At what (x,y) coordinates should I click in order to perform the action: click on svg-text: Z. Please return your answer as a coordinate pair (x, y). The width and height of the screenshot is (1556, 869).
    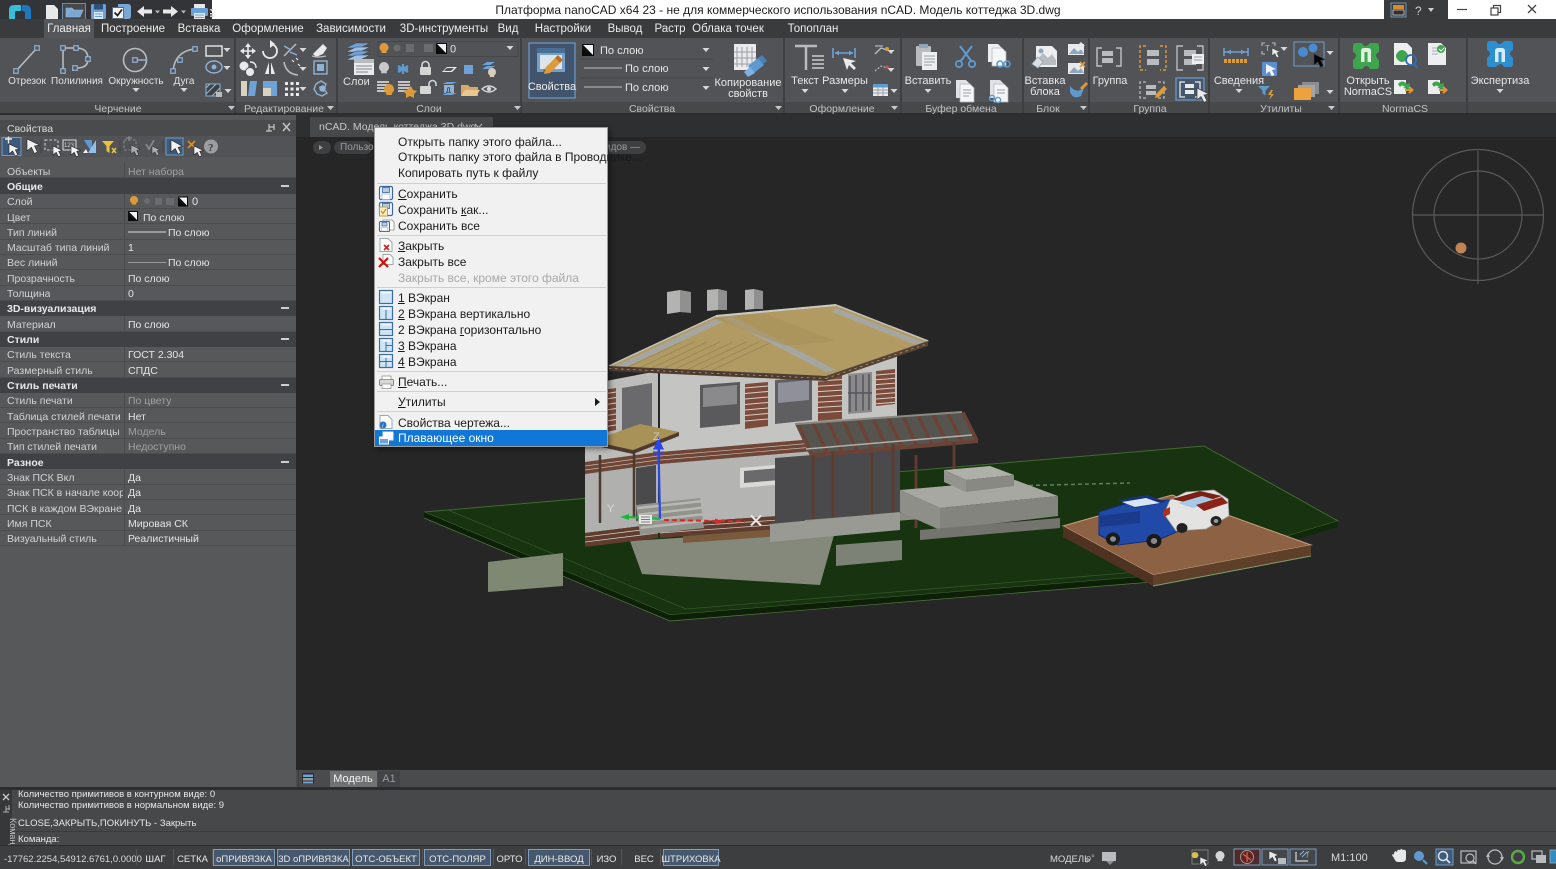
    Looking at the image, I should click on (656, 437).